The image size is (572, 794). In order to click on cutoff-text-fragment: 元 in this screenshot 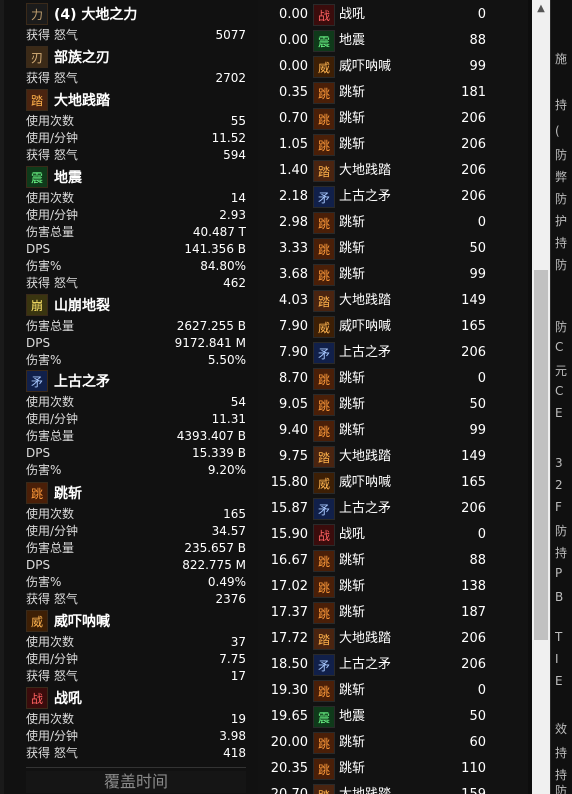, I will do `click(561, 371)`.